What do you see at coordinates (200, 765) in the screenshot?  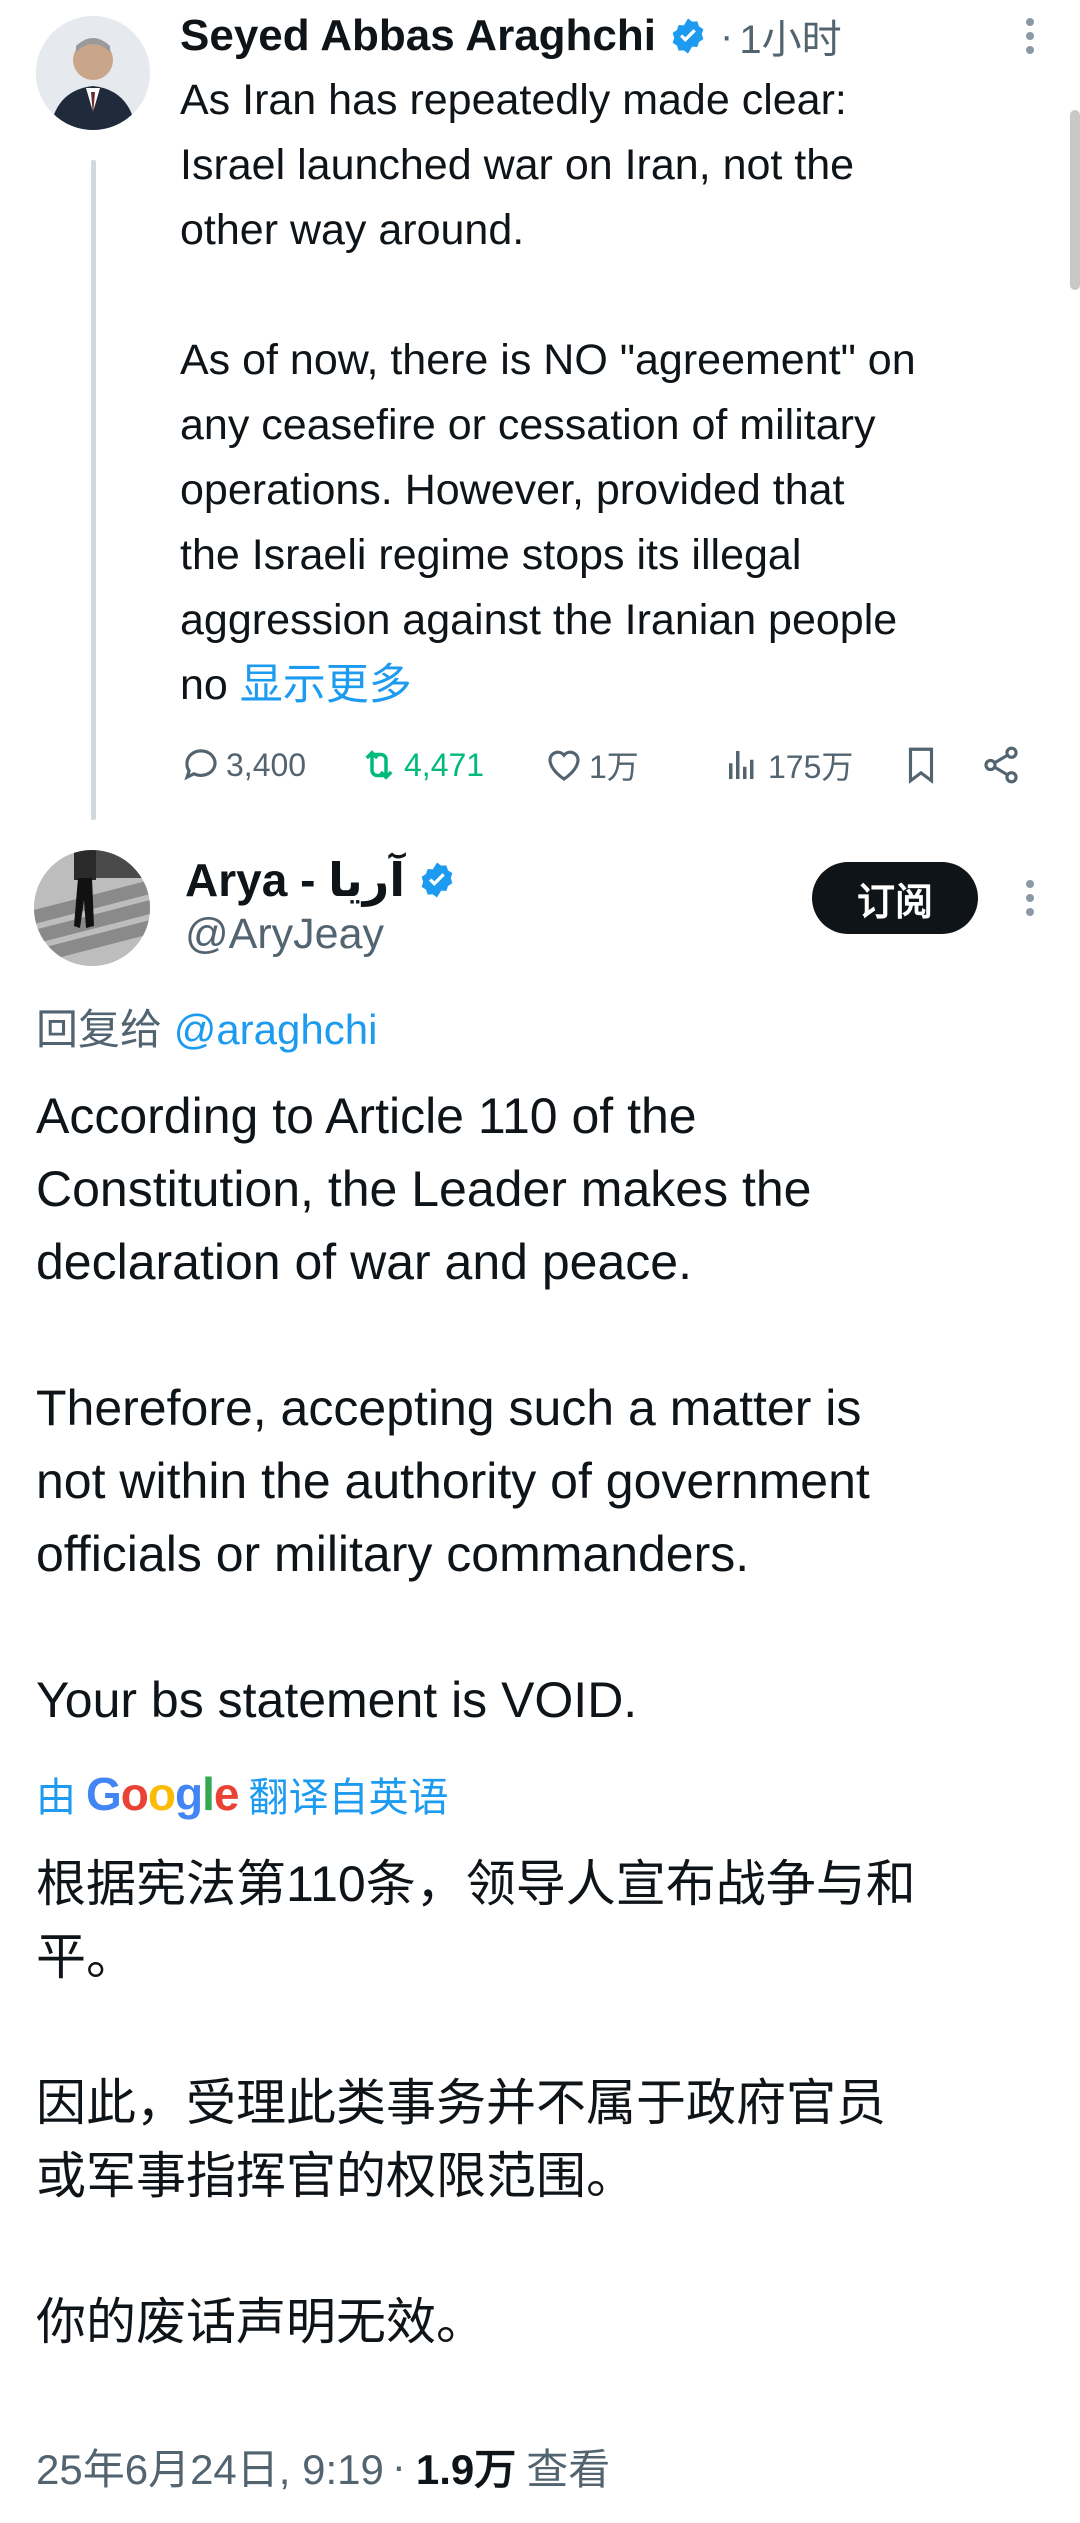 I see `reply-icon` at bounding box center [200, 765].